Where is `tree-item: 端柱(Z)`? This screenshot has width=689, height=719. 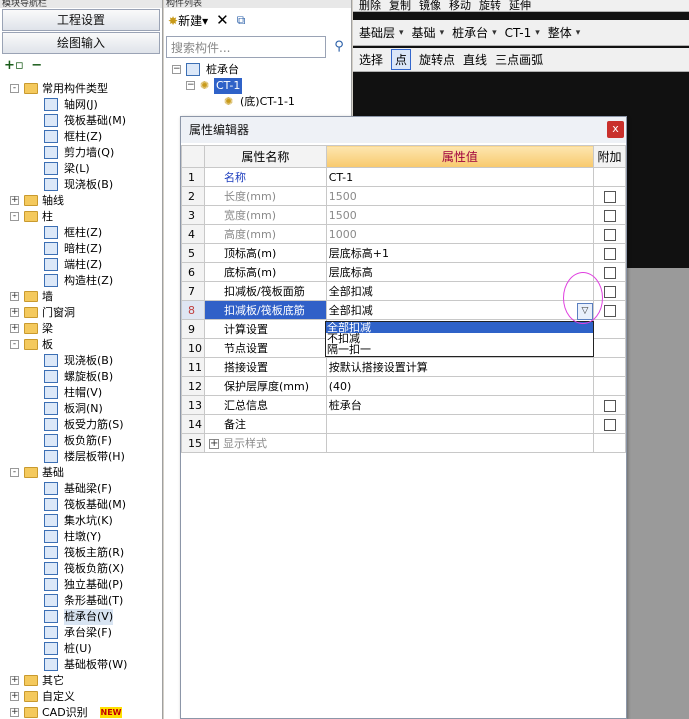 tree-item: 端柱(Z) is located at coordinates (81, 265).